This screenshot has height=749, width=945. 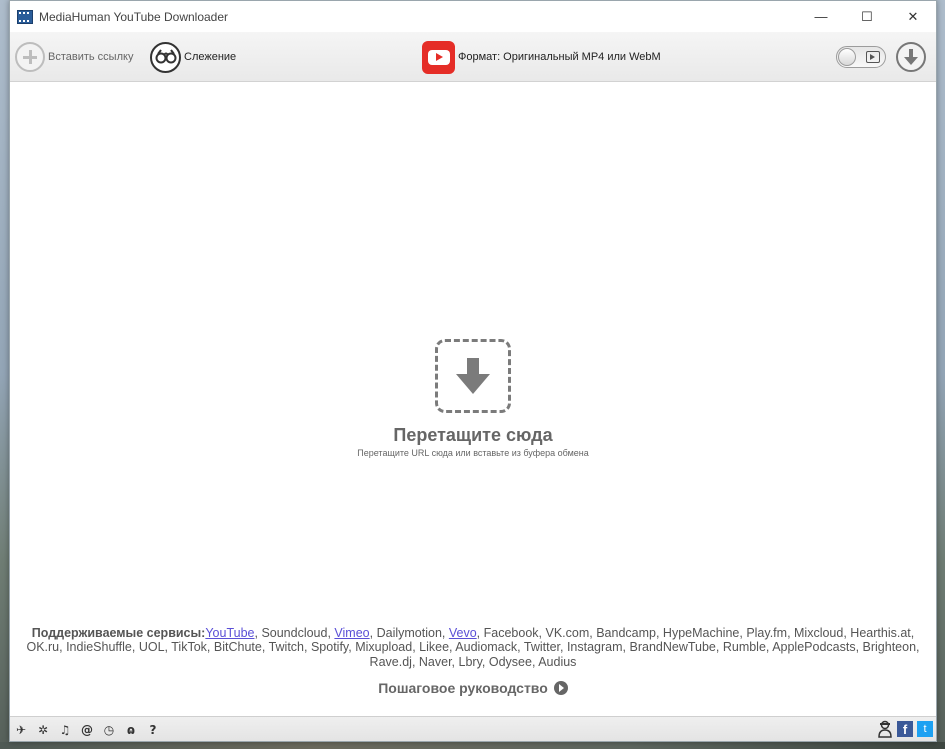 I want to click on service-bitchute: BitChute, so click(x=237, y=647).